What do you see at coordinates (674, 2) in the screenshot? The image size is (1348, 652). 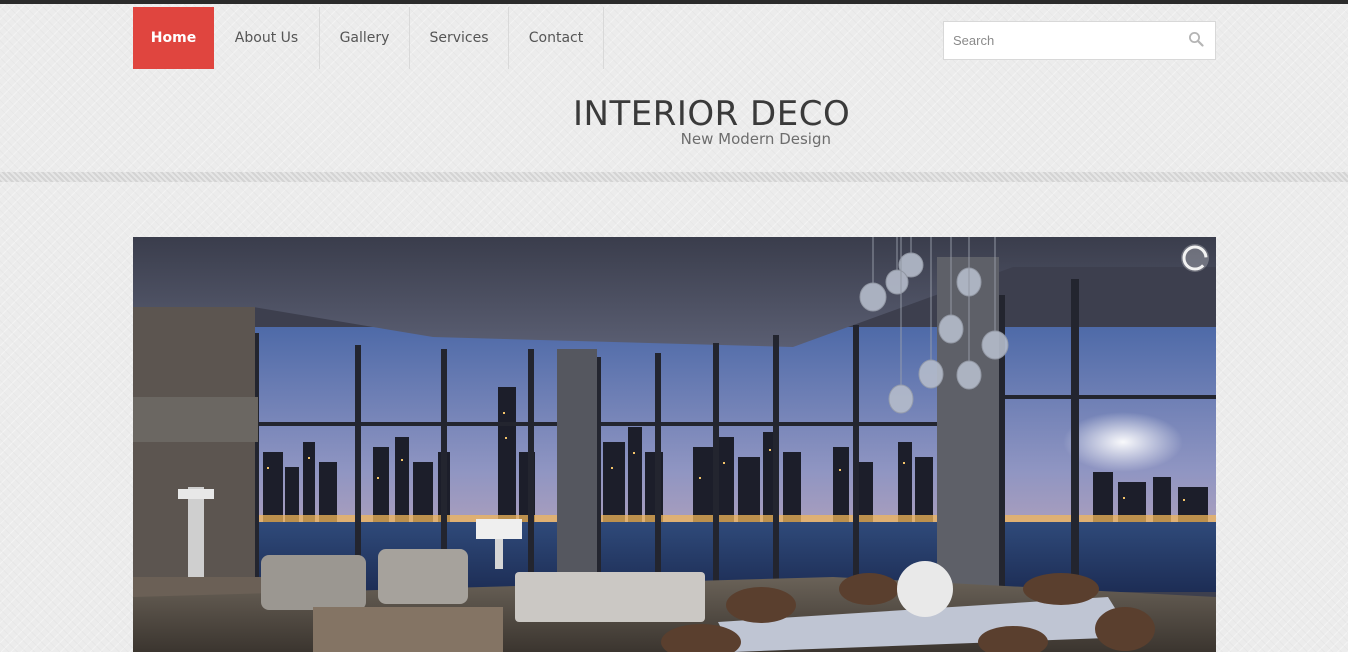 I see `top-bar` at bounding box center [674, 2].